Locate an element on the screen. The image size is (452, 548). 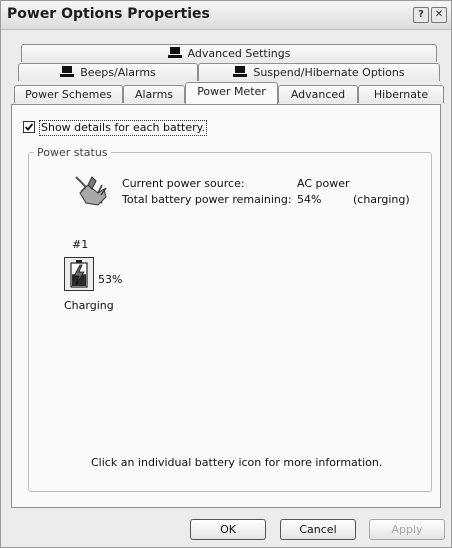
tab-advanced-settings: Advanced Settings is located at coordinates (229, 53).